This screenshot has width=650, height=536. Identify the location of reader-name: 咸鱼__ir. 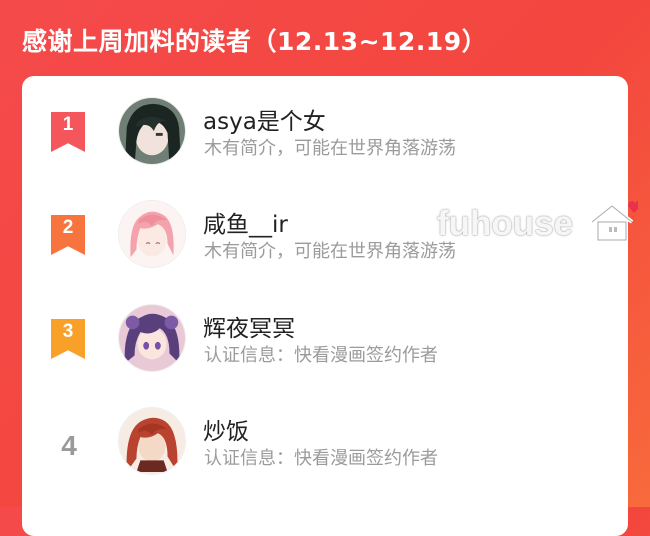
(245, 222).